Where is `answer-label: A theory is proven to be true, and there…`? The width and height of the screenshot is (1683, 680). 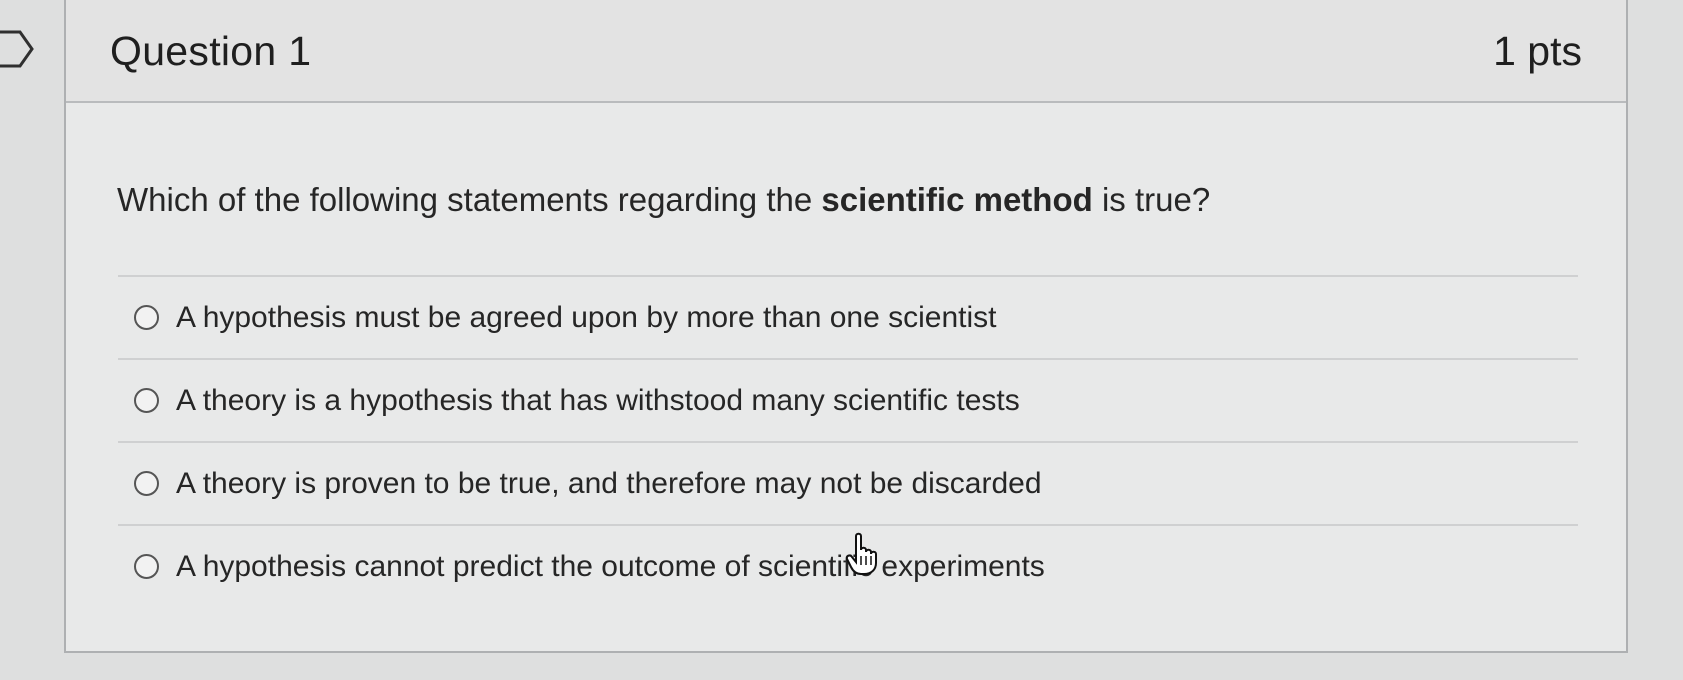 answer-label: A theory is proven to be true, and there… is located at coordinates (609, 483).